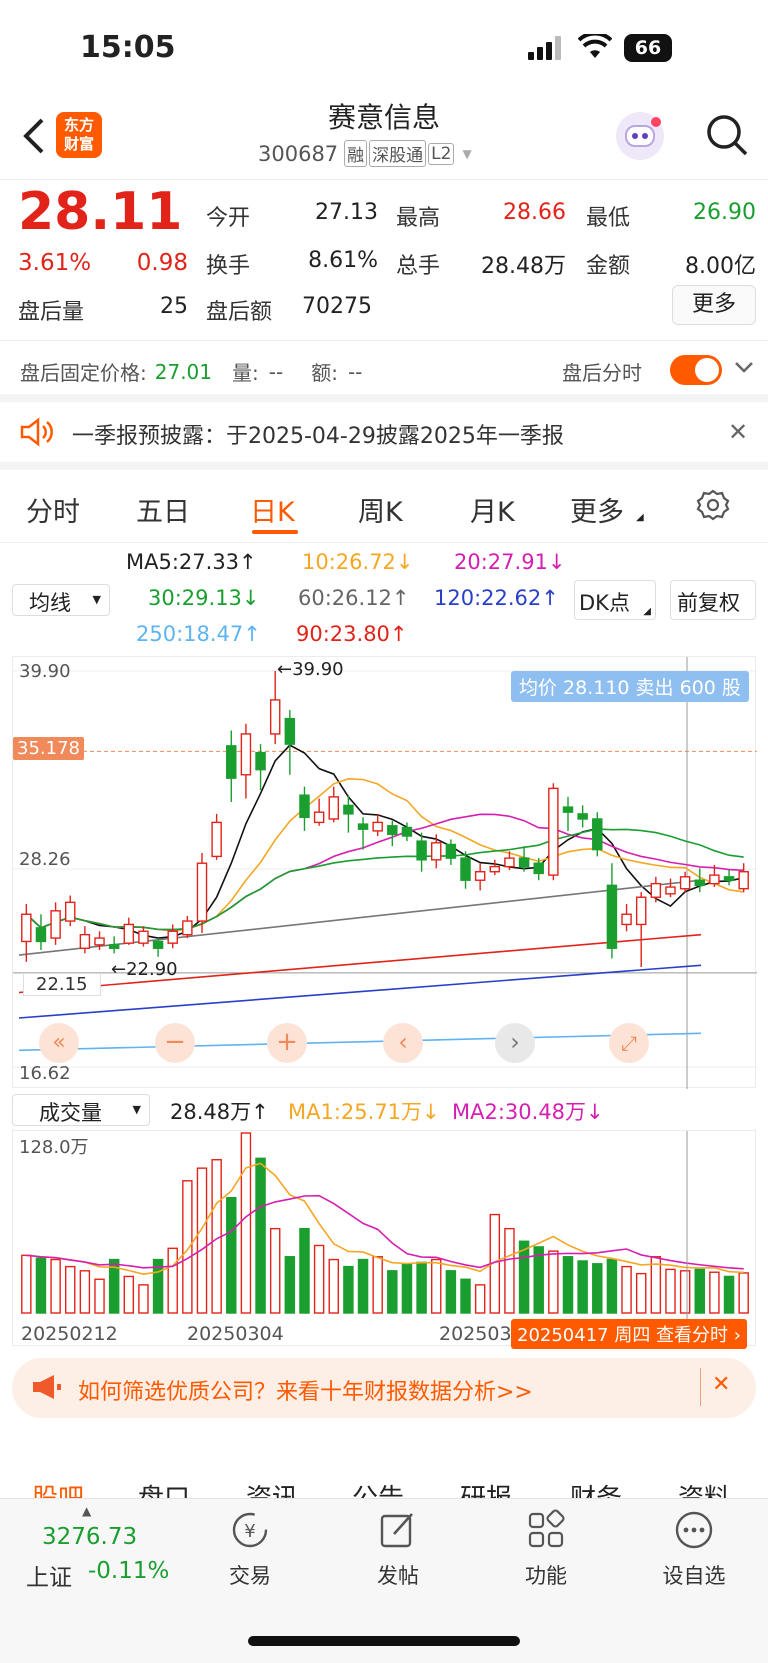 The height and width of the screenshot is (1663, 768). Describe the element at coordinates (250, 1530) in the screenshot. I see `trade-icon: ¥` at that location.